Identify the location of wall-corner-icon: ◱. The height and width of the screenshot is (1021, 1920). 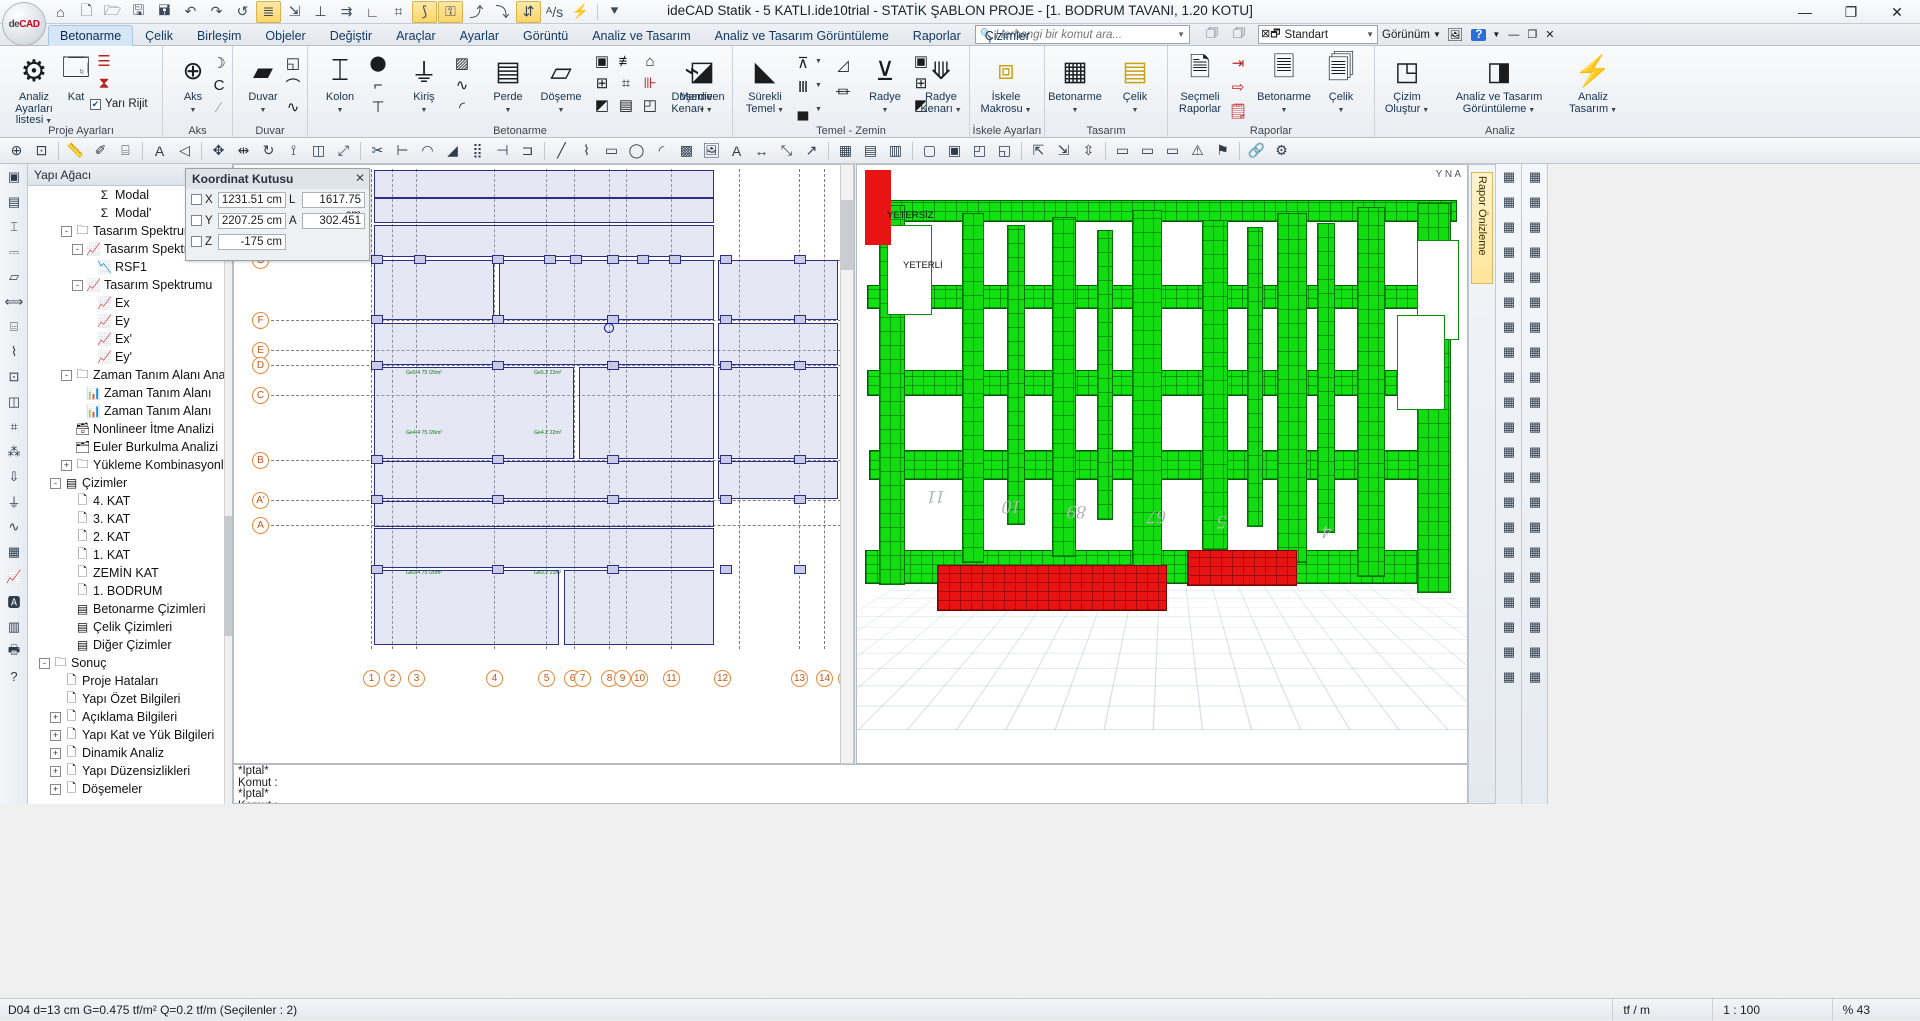
(293, 63).